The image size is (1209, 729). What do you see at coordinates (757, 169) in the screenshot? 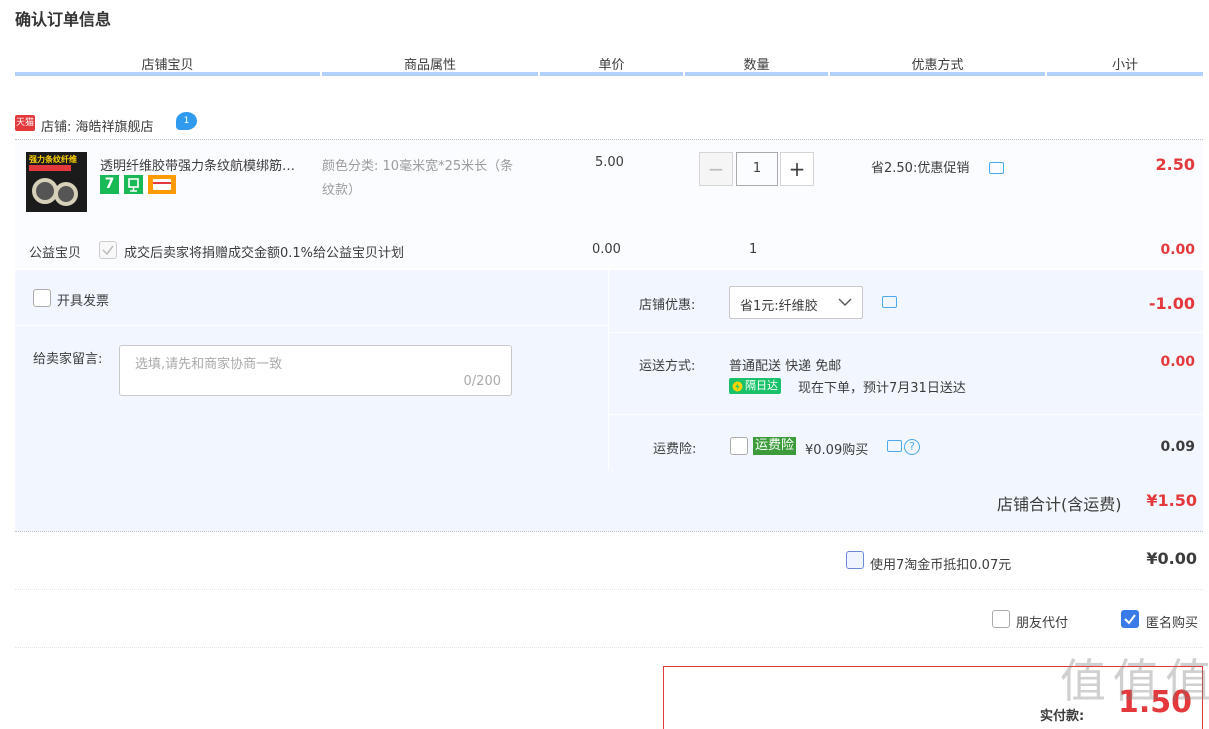
I see `quantity-input: 1` at bounding box center [757, 169].